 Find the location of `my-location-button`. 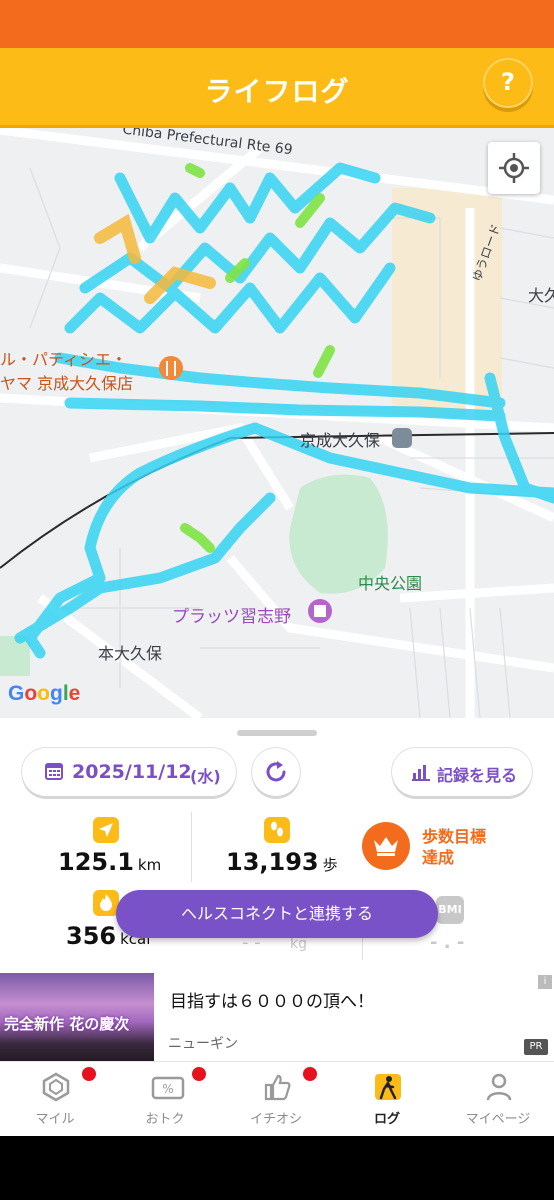

my-location-button is located at coordinates (514, 168).